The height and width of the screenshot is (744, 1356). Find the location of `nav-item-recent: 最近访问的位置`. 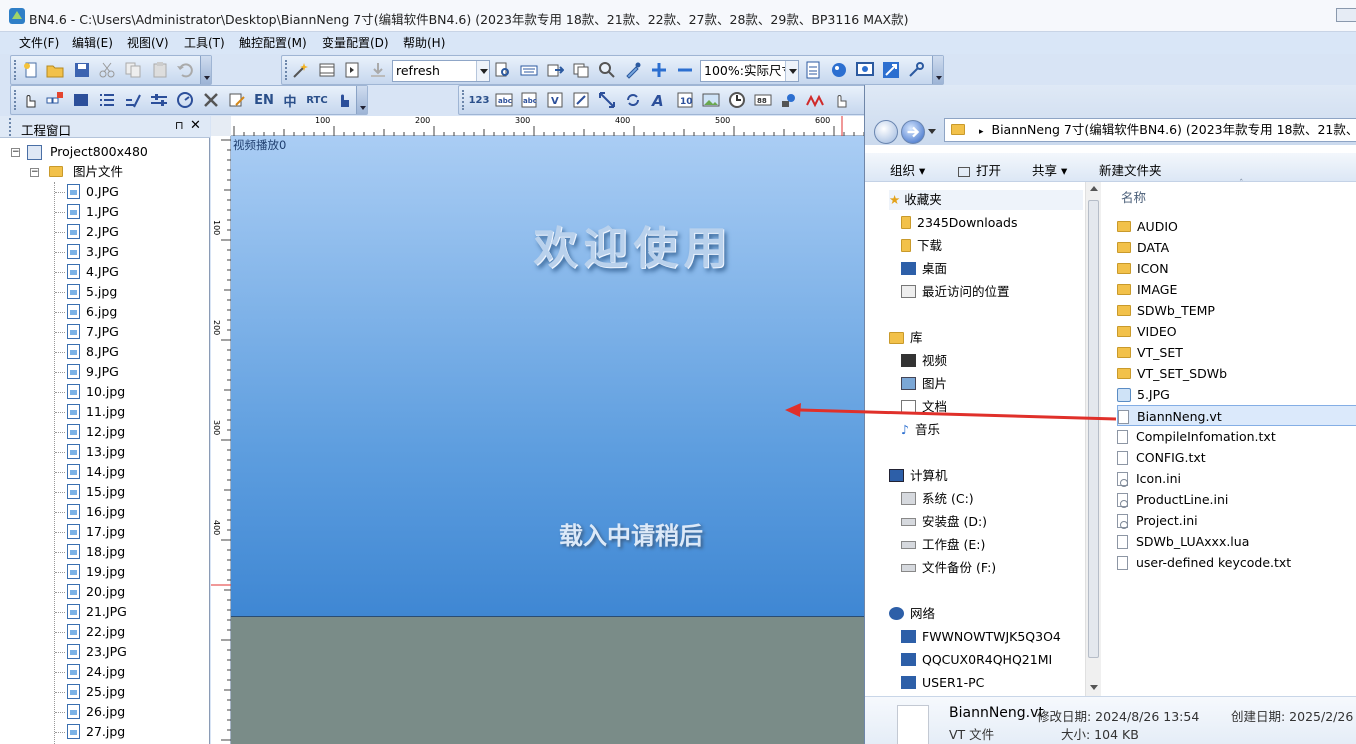

nav-item-recent: 最近访问的位置 is located at coordinates (955, 292).